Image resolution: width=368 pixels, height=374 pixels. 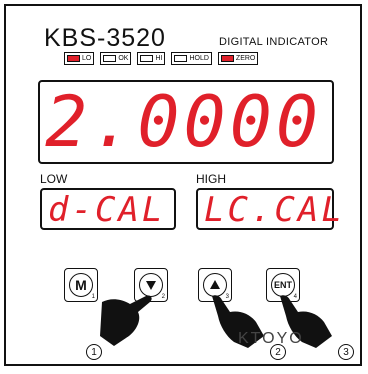 I want to click on mode-key: M 1, so click(x=81, y=285).